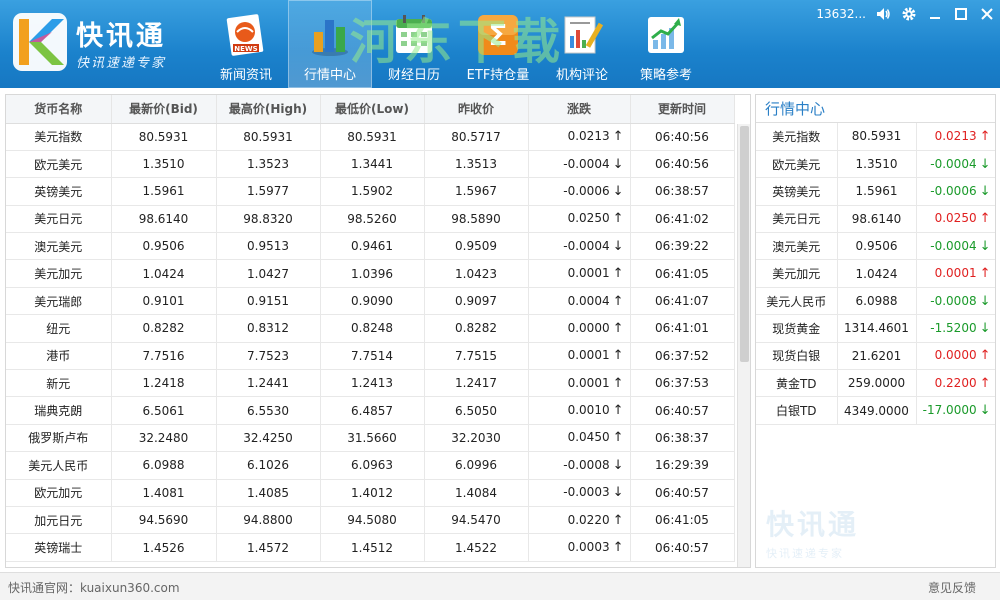 The image size is (1000, 600). Describe the element at coordinates (744, 244) in the screenshot. I see `scrollbar-thumb` at that location.